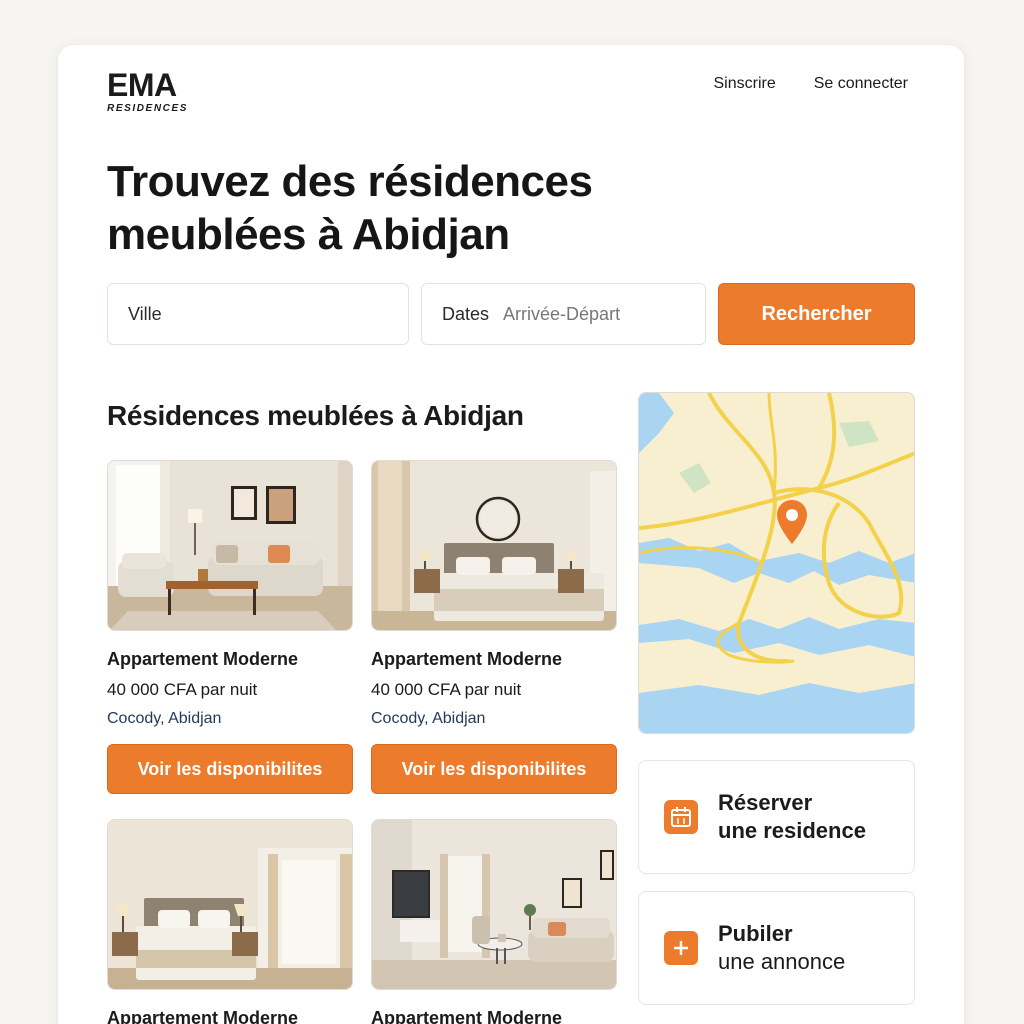 This screenshot has height=1024, width=1024. I want to click on living-room-2-illustration, so click(494, 904).